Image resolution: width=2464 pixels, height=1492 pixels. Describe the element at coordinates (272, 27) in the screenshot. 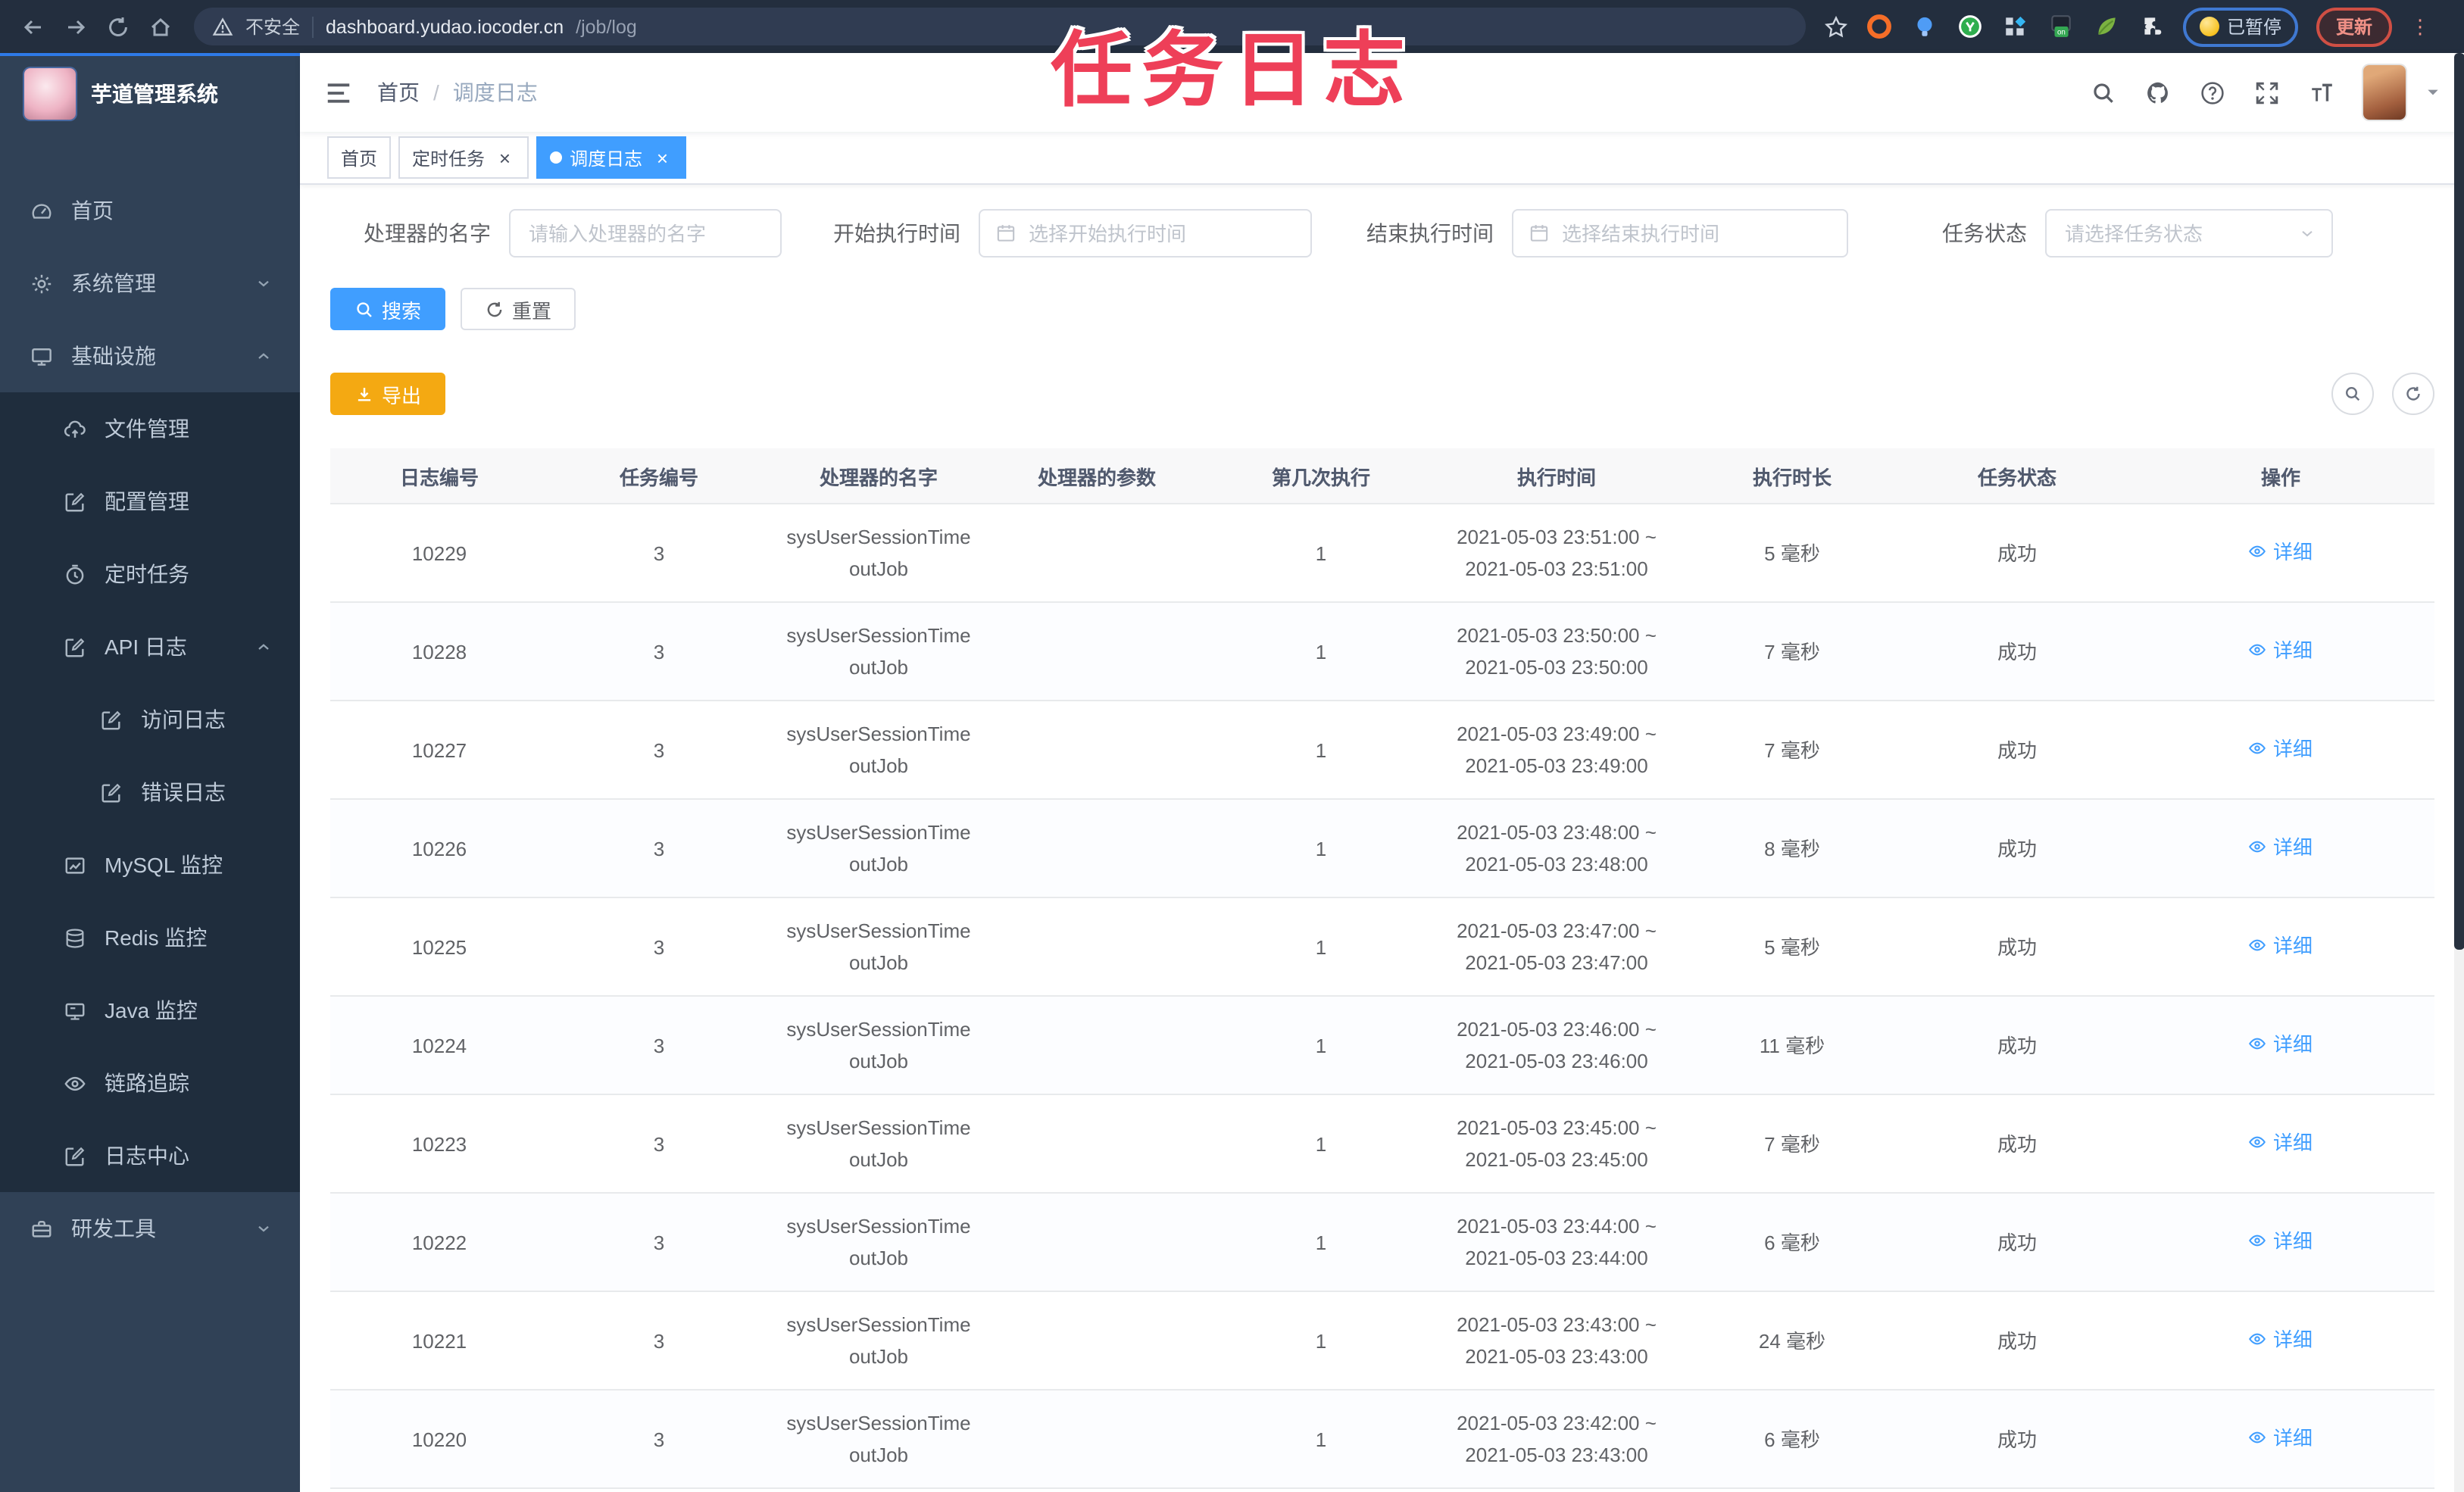

I see `security-label: 不安全` at that location.